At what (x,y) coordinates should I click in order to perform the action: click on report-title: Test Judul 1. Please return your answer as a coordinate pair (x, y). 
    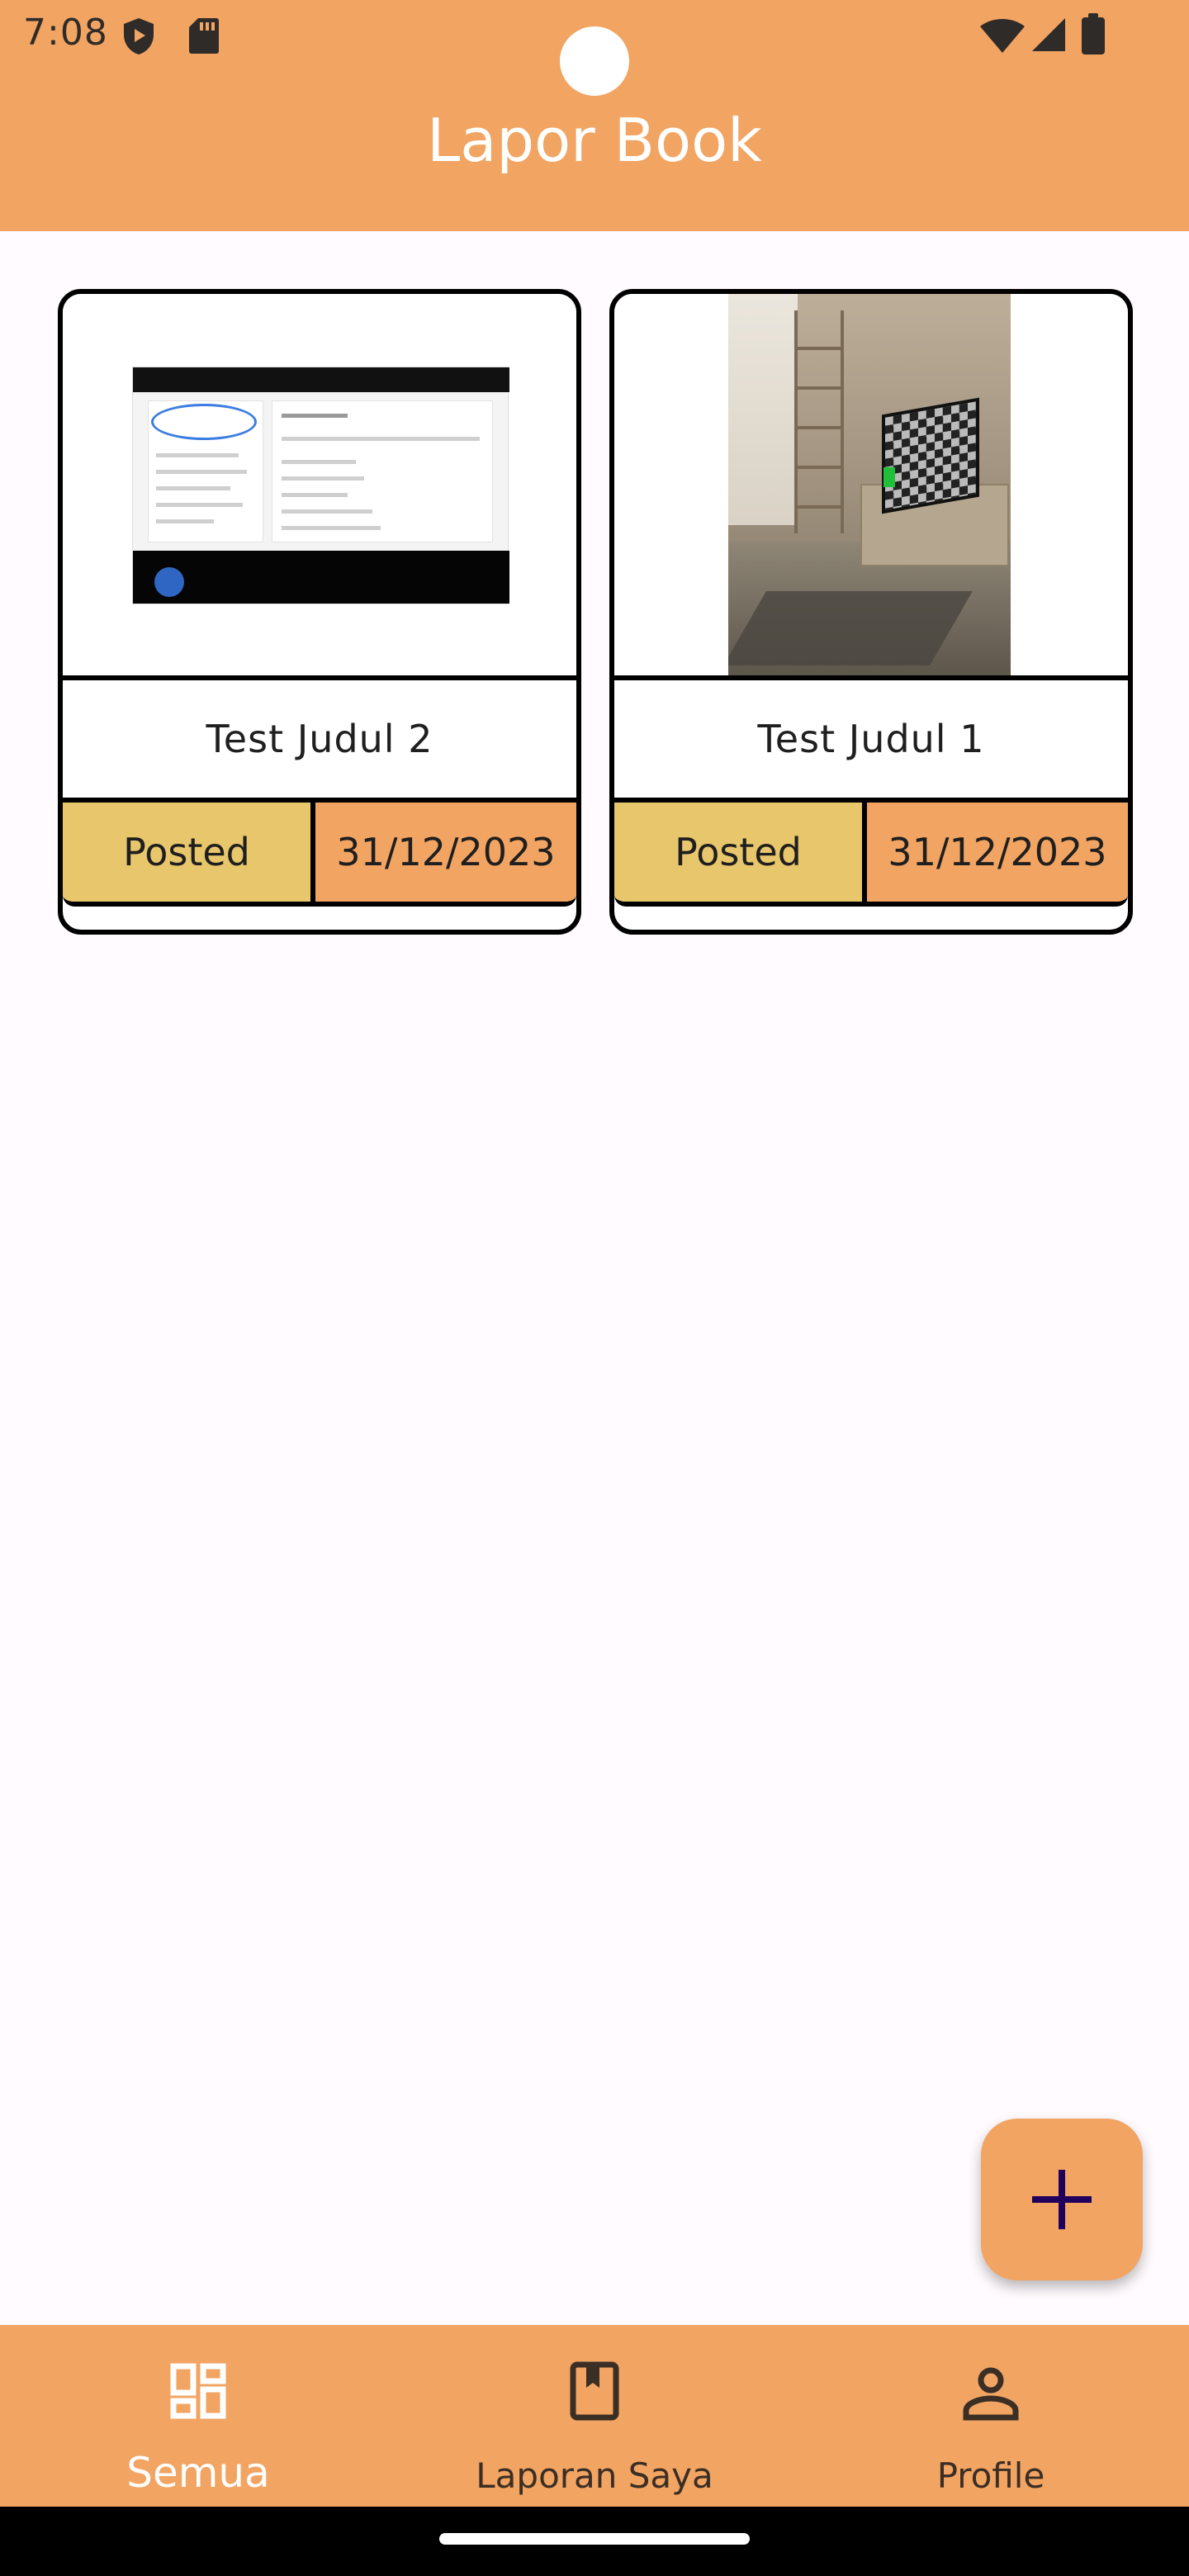
    Looking at the image, I should click on (871, 739).